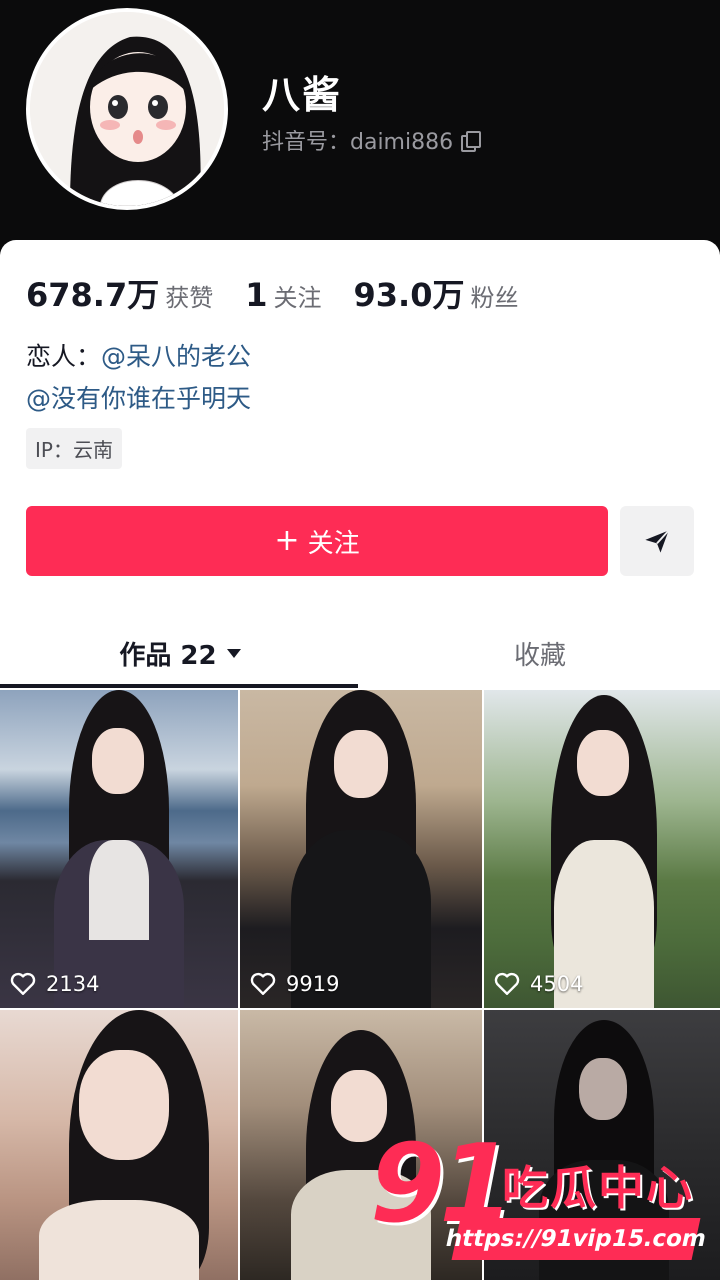 The height and width of the screenshot is (1280, 720). What do you see at coordinates (539, 655) in the screenshot?
I see `tab-favorites-label: 收藏` at bounding box center [539, 655].